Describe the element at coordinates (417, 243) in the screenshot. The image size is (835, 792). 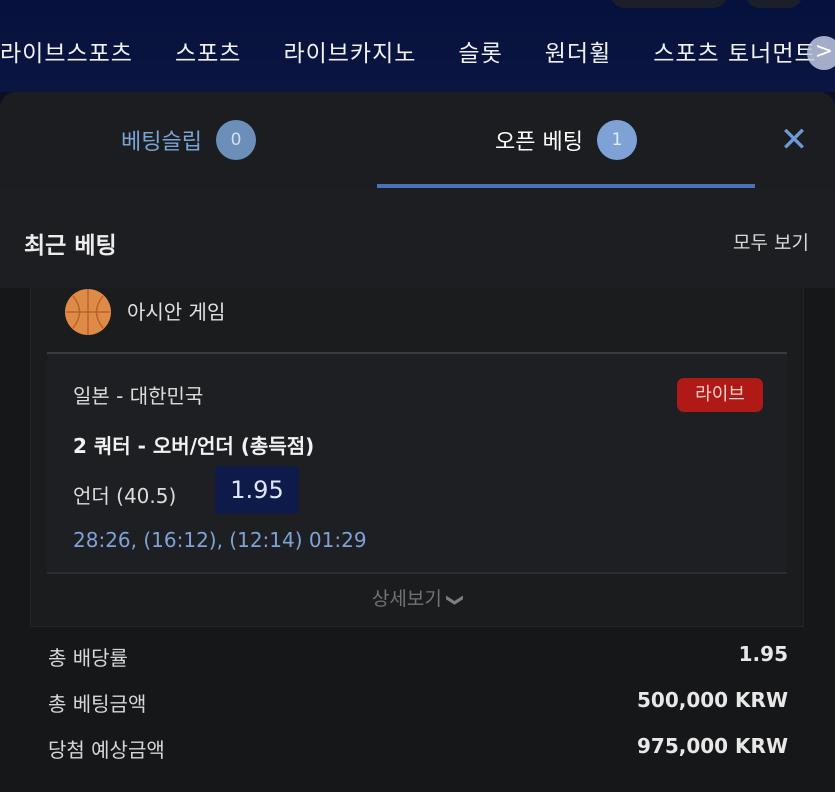
I see `recent-bets-header` at that location.